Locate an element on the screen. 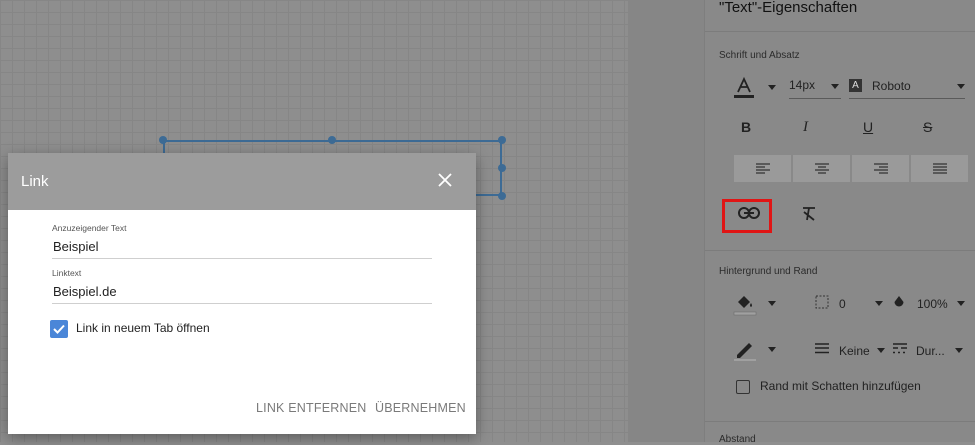  font-size-select: 14px is located at coordinates (815, 88).